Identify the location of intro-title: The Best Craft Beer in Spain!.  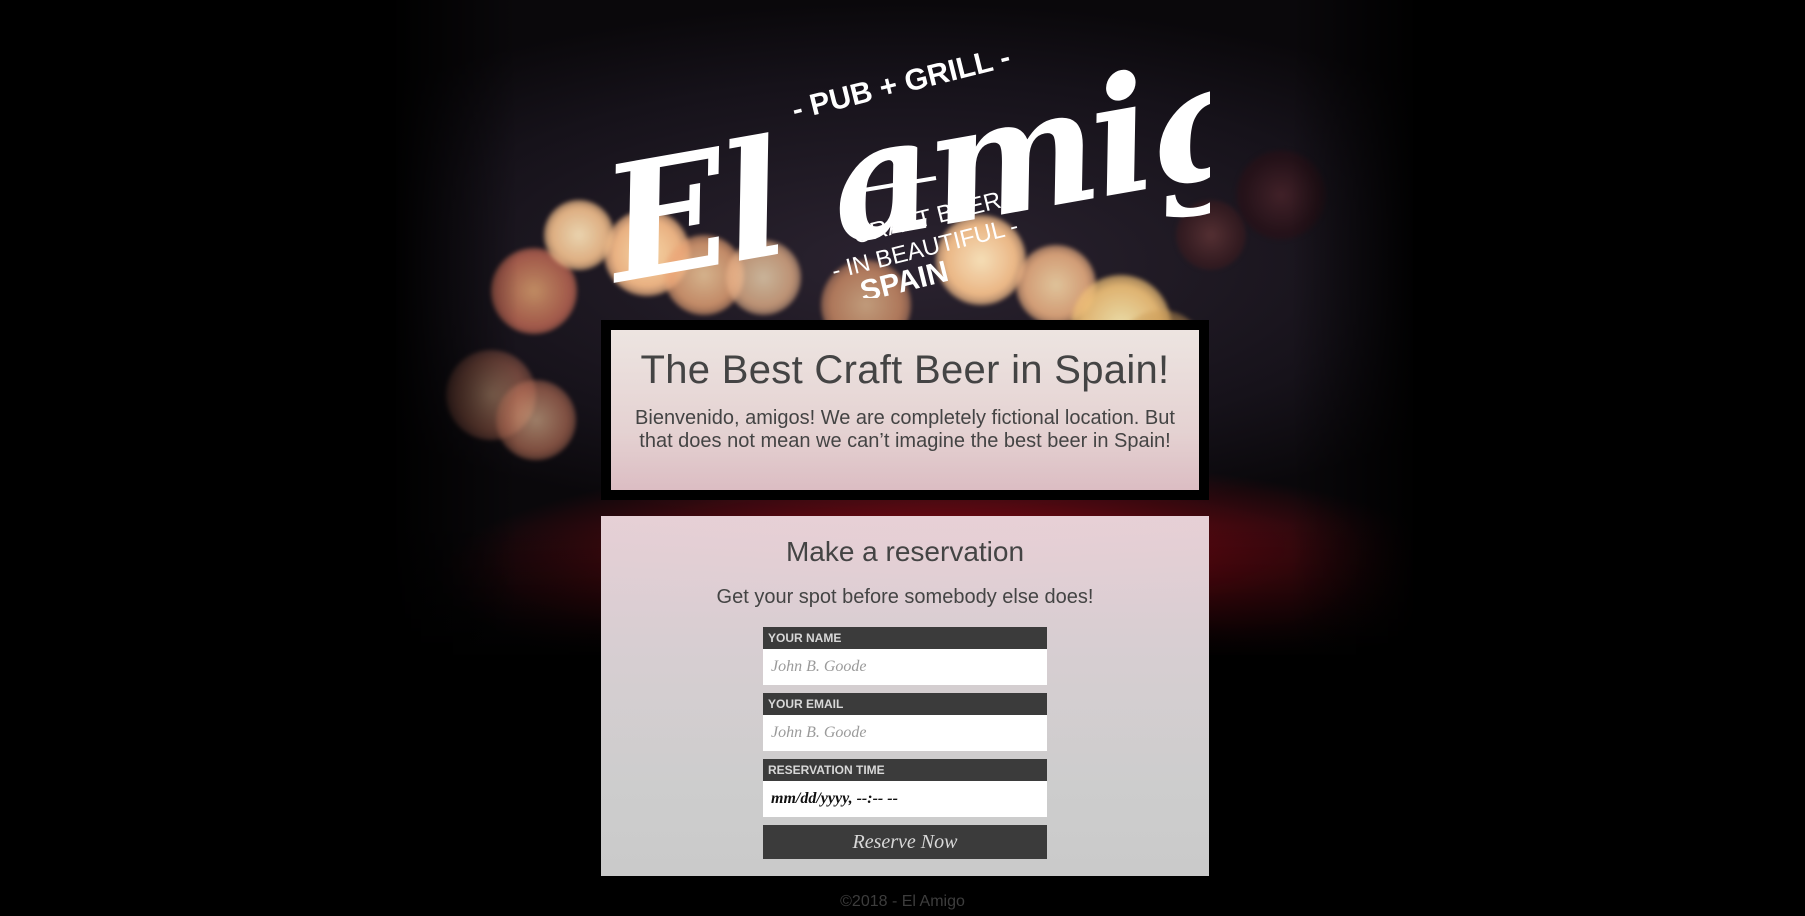
(905, 370).